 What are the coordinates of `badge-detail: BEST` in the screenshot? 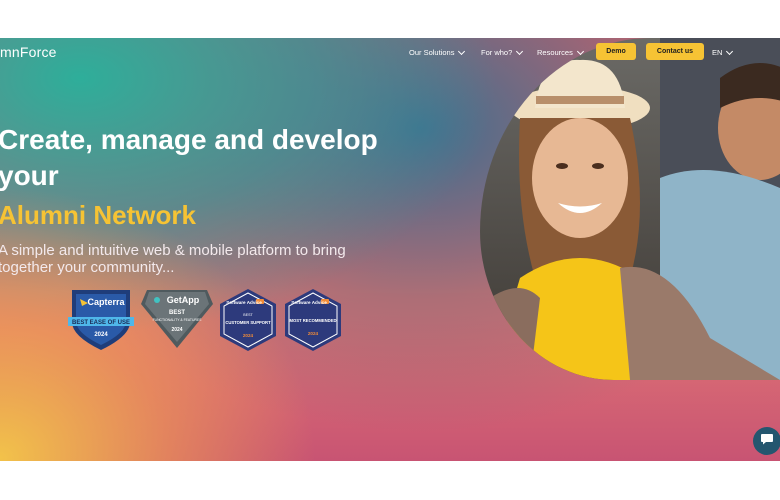 It's located at (248, 315).